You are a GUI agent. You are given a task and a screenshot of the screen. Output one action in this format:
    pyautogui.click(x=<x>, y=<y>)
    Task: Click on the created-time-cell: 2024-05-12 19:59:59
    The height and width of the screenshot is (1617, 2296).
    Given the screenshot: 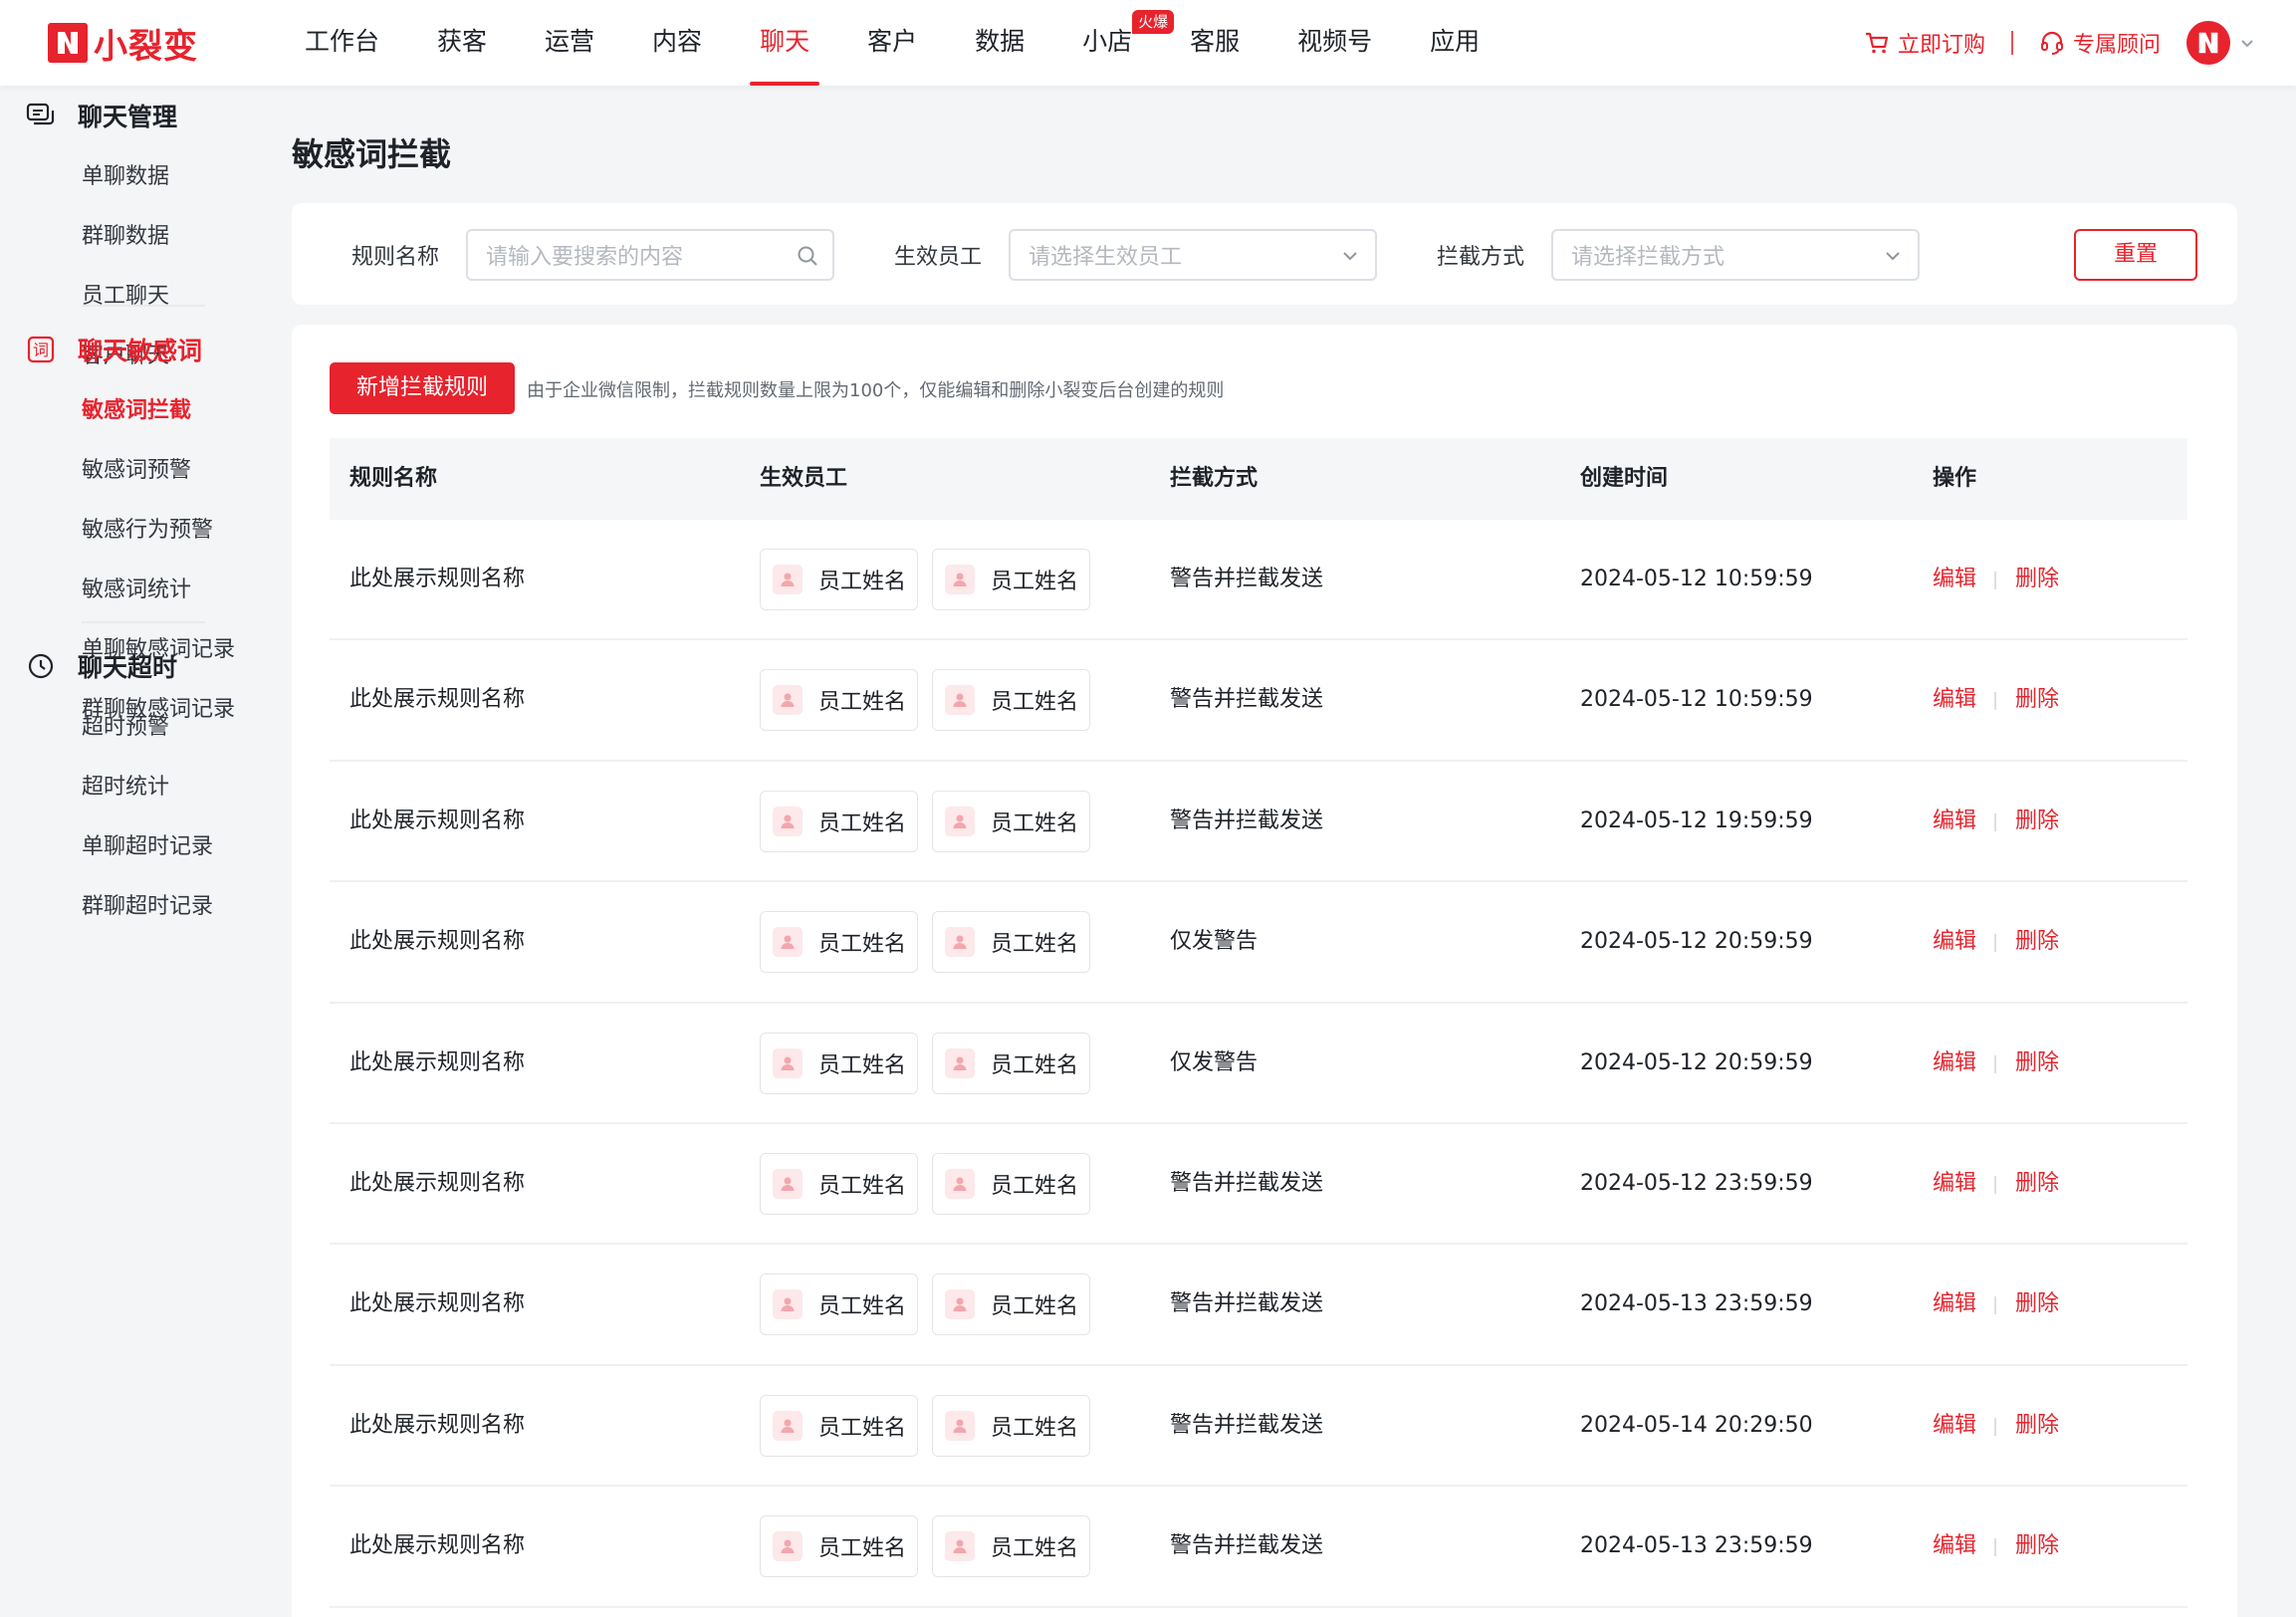 What is the action you would take?
    pyautogui.click(x=1696, y=820)
    